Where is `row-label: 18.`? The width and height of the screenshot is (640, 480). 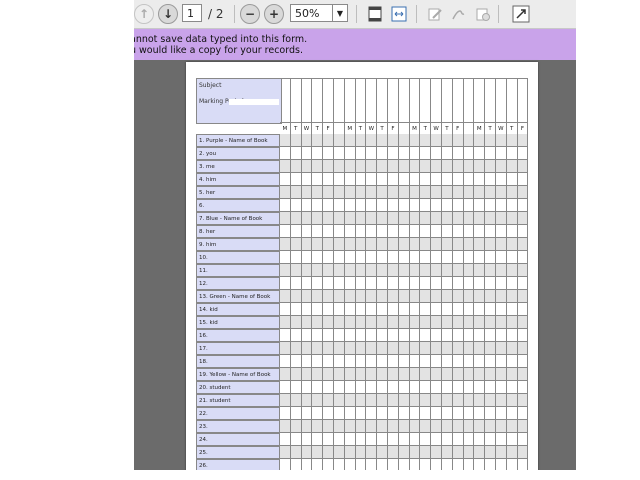
row-label: 18. is located at coordinates (238, 361).